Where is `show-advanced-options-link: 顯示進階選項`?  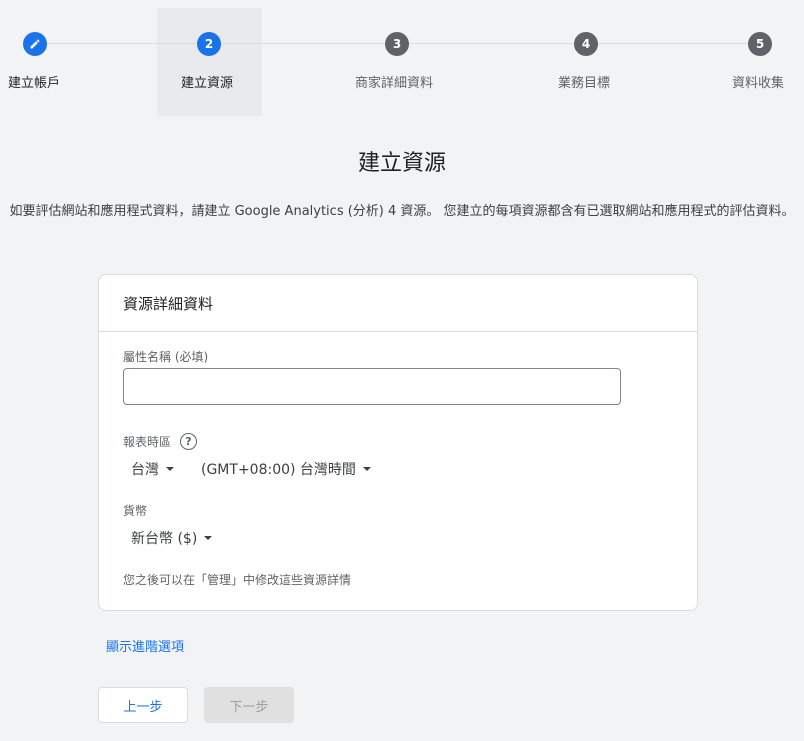
show-advanced-options-link: 顯示進階選項 is located at coordinates (145, 645).